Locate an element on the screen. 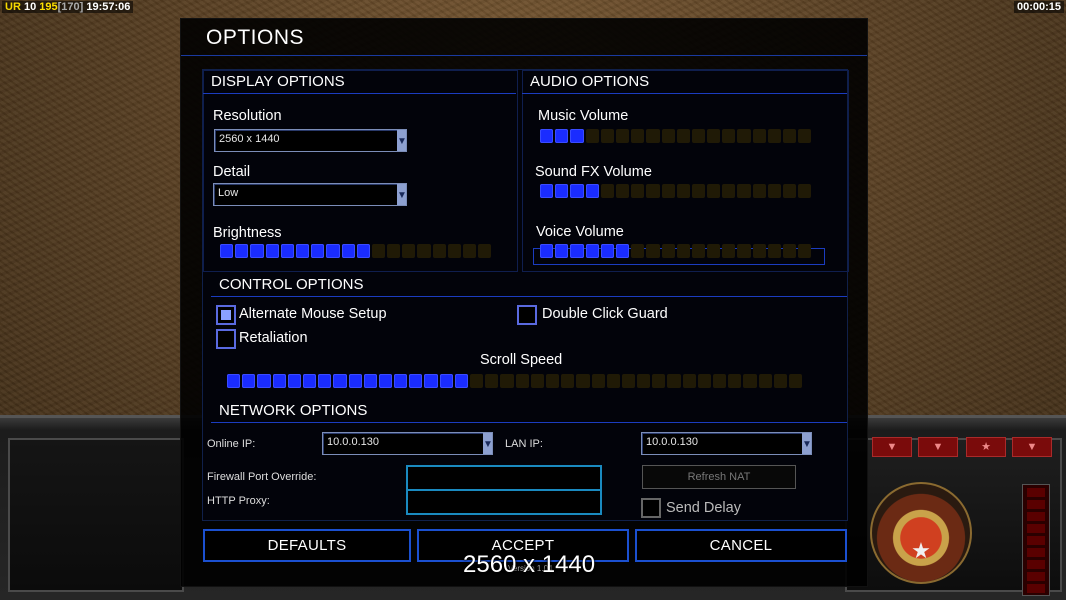 The image size is (1066, 600). brightness-slider is located at coordinates (356, 251).